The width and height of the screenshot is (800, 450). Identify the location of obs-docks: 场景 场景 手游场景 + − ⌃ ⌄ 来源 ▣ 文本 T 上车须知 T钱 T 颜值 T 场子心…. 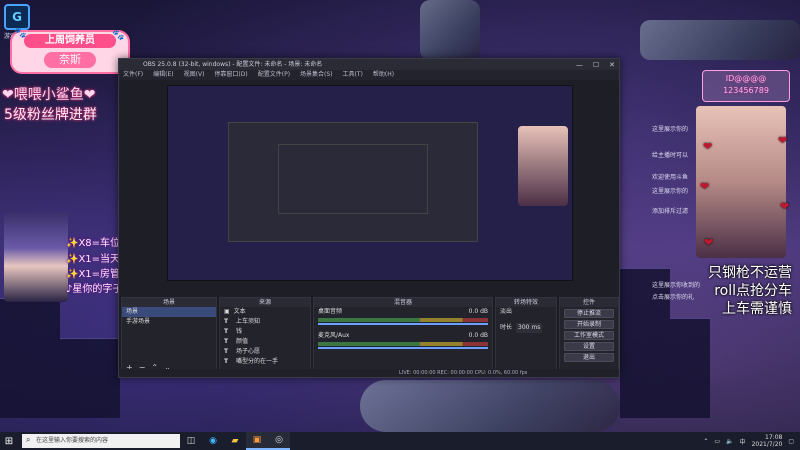
(369, 337).